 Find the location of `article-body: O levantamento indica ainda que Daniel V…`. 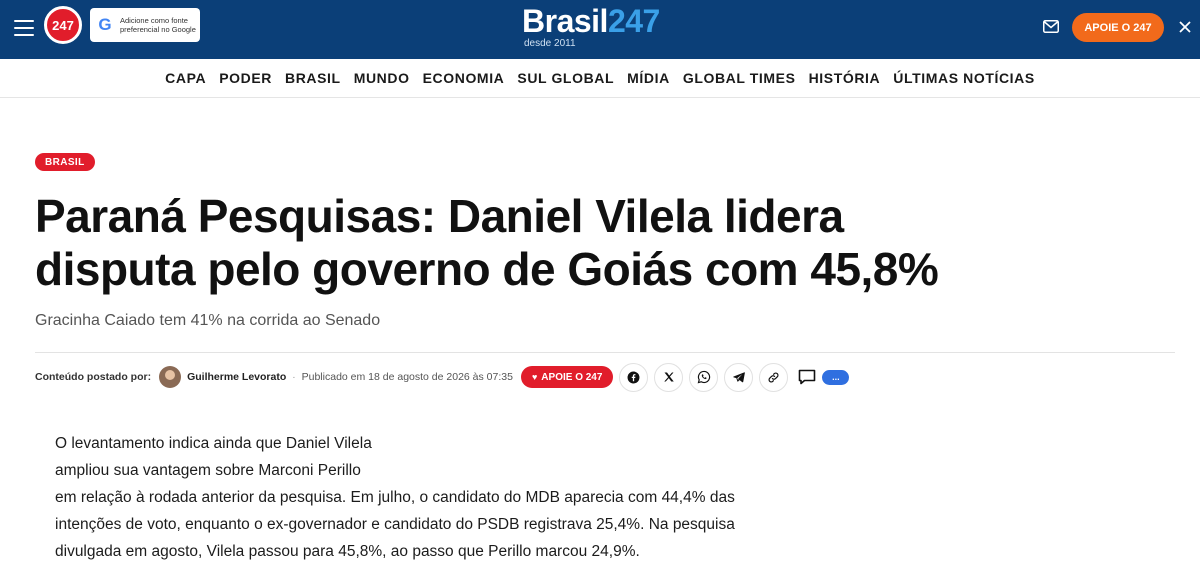

article-body: O levantamento indica ainda que Daniel V… is located at coordinates (425, 497).